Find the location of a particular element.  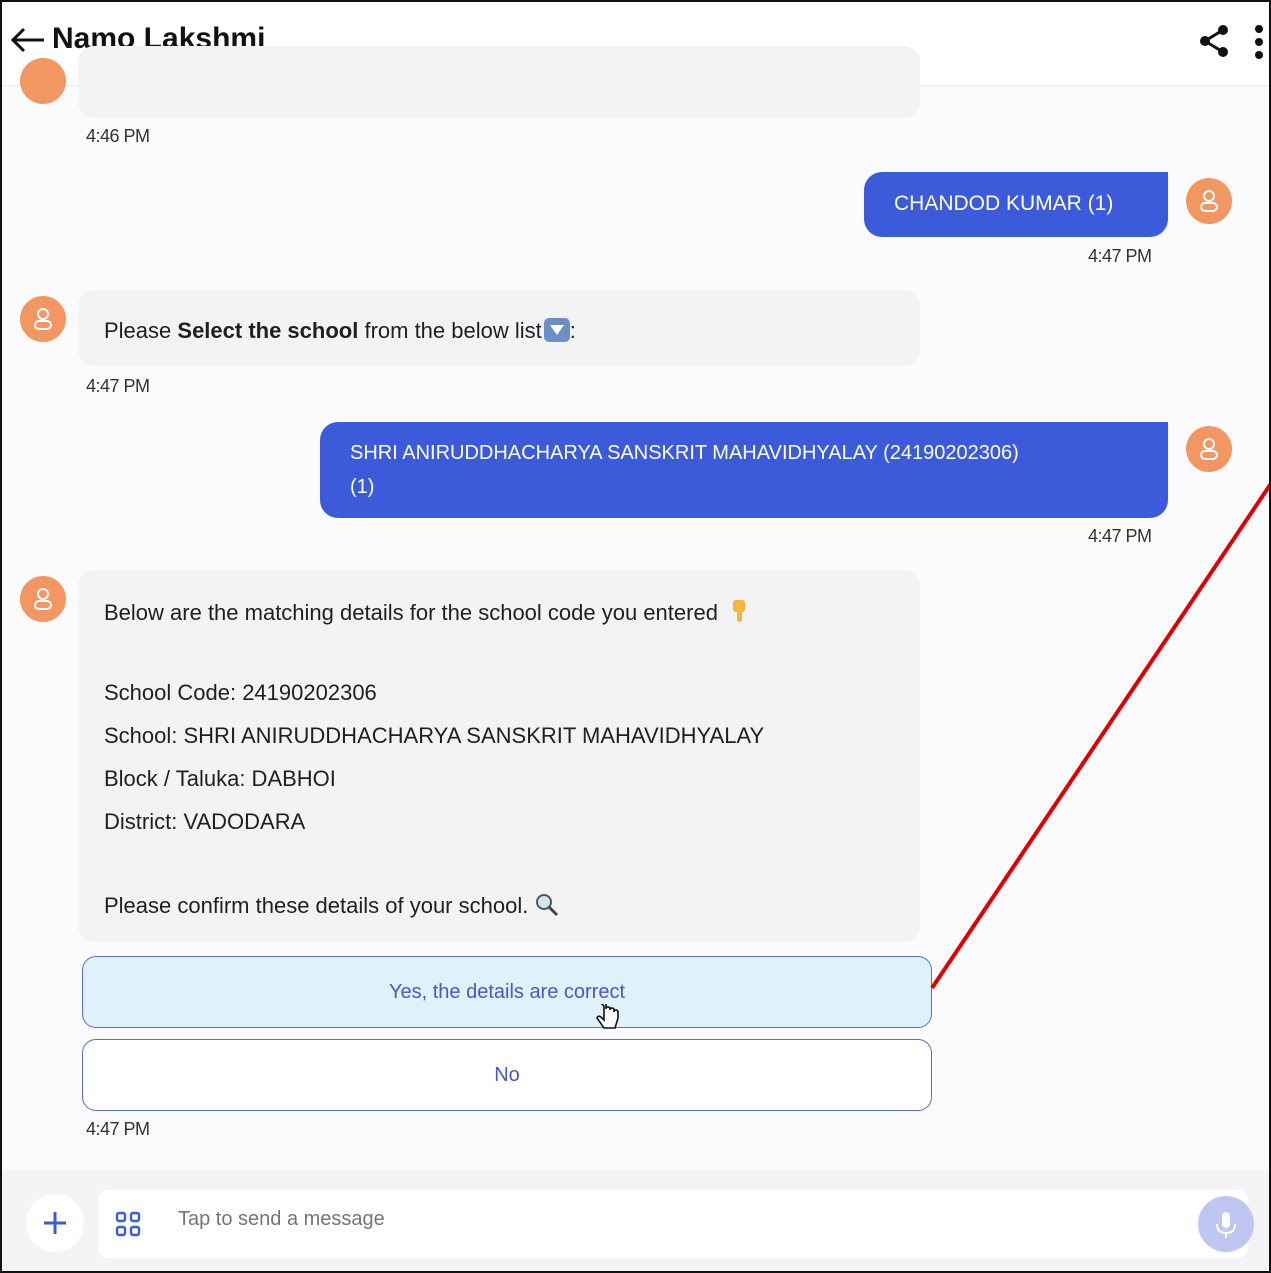

attach-button is located at coordinates (55, 1223).